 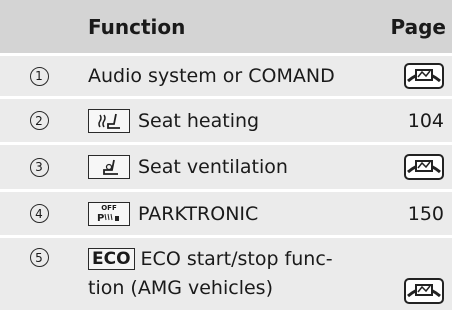 What do you see at coordinates (109, 213) in the screenshot?
I see `parktronic-off-icon: OFF P` at bounding box center [109, 213].